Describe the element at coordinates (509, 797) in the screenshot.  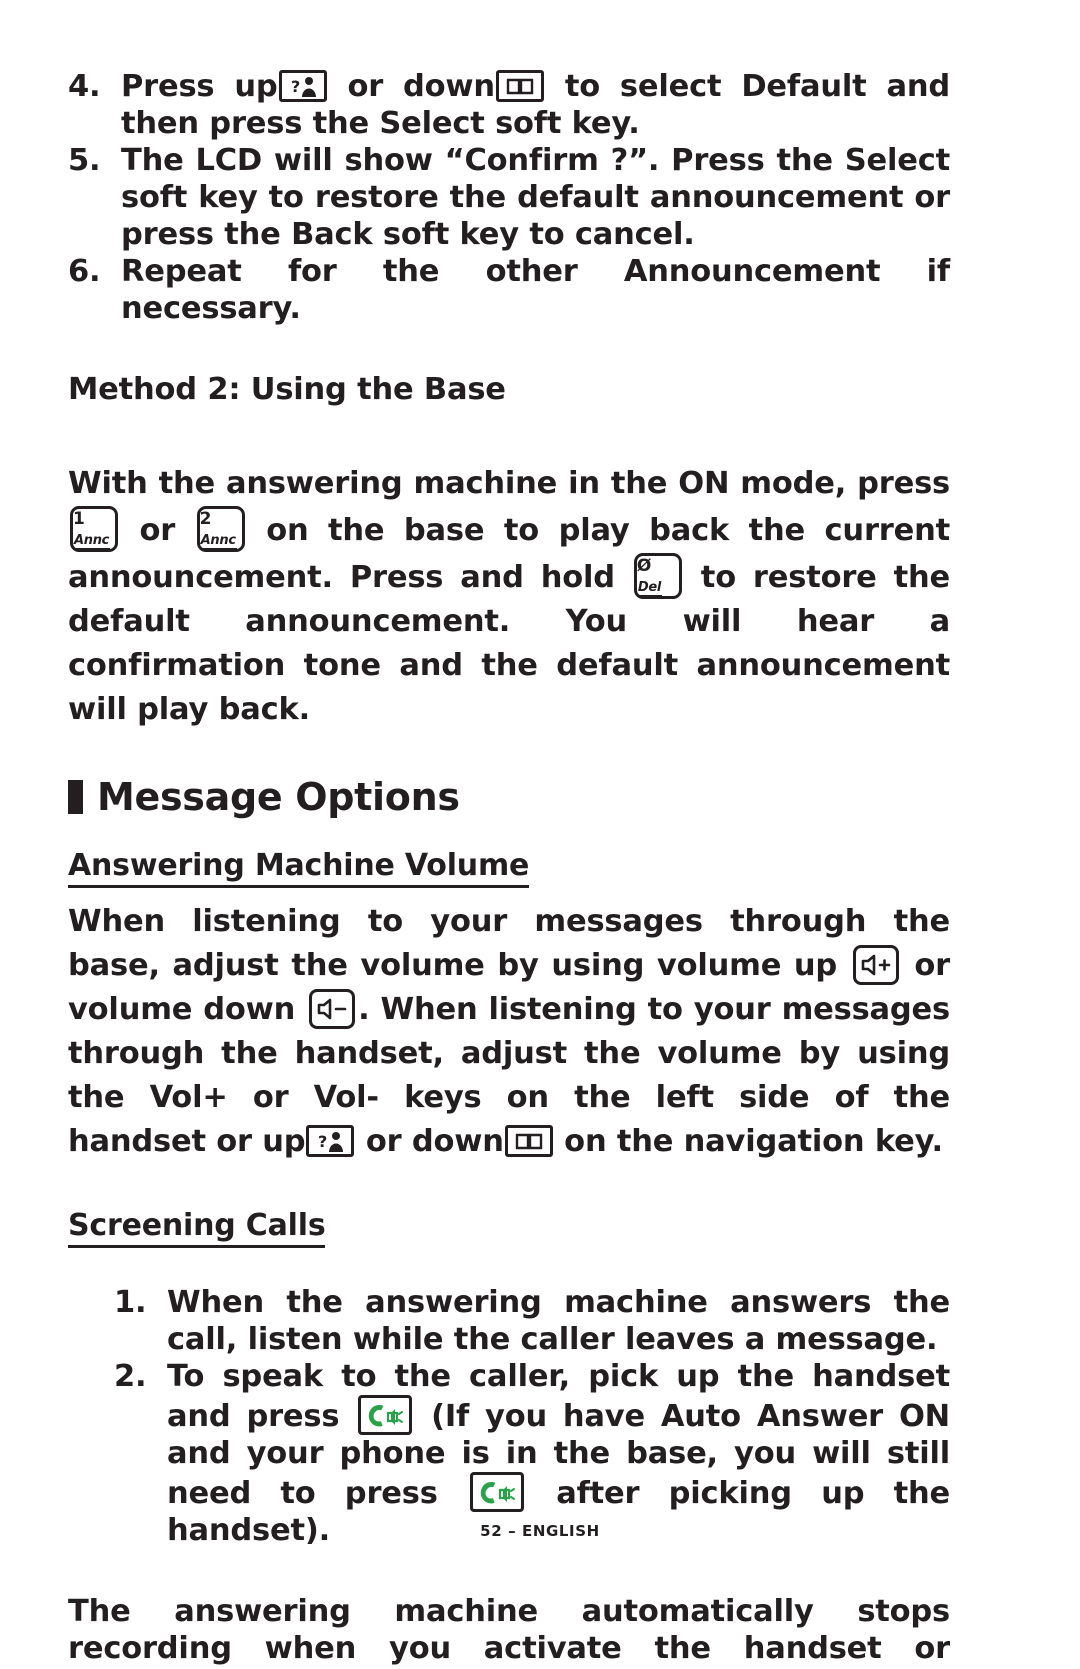
I see `section-heading-message-options: Message Options` at that location.